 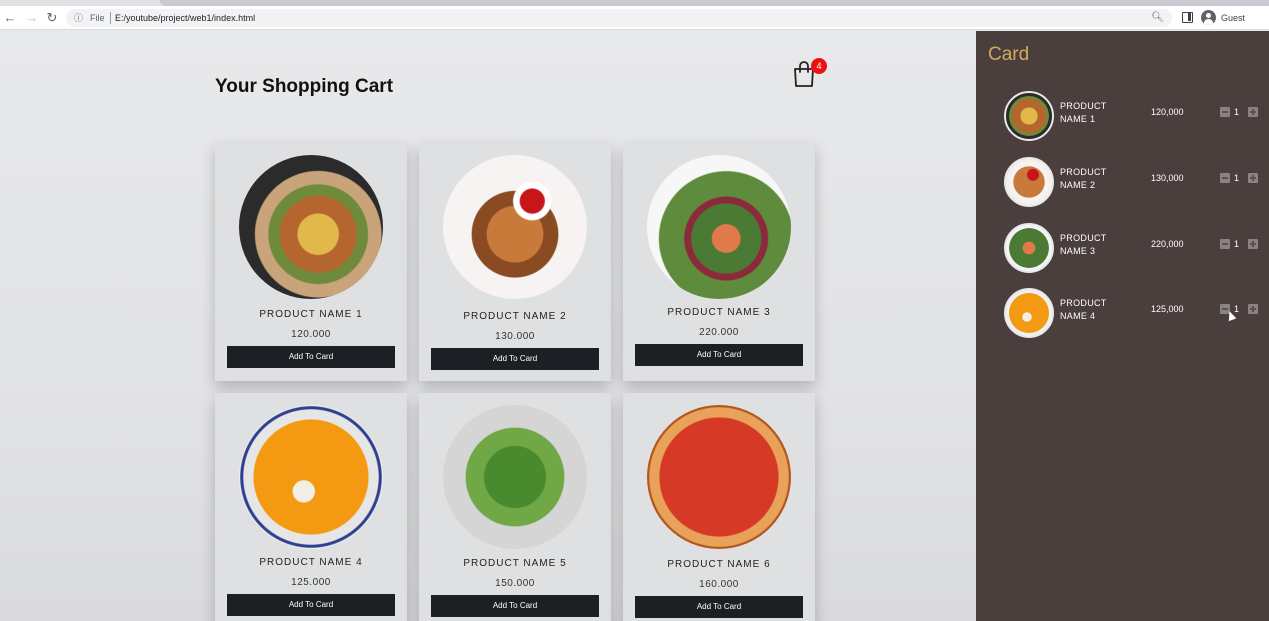 What do you see at coordinates (311, 334) in the screenshot?
I see `product-price: 120.000` at bounding box center [311, 334].